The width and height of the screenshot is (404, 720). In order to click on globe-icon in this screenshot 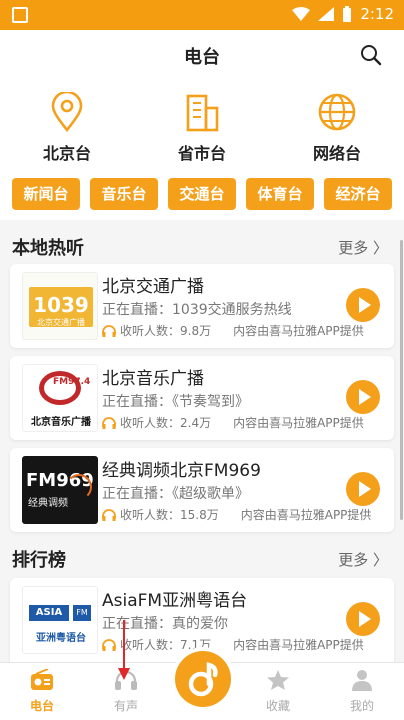, I will do `click(337, 112)`.